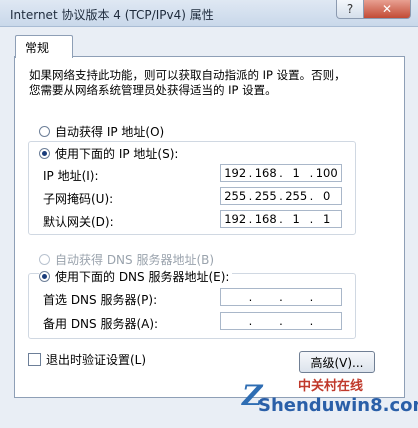 The width and height of the screenshot is (418, 428). I want to click on validate-on-exit: 退出时验证设置(L), so click(87, 359).